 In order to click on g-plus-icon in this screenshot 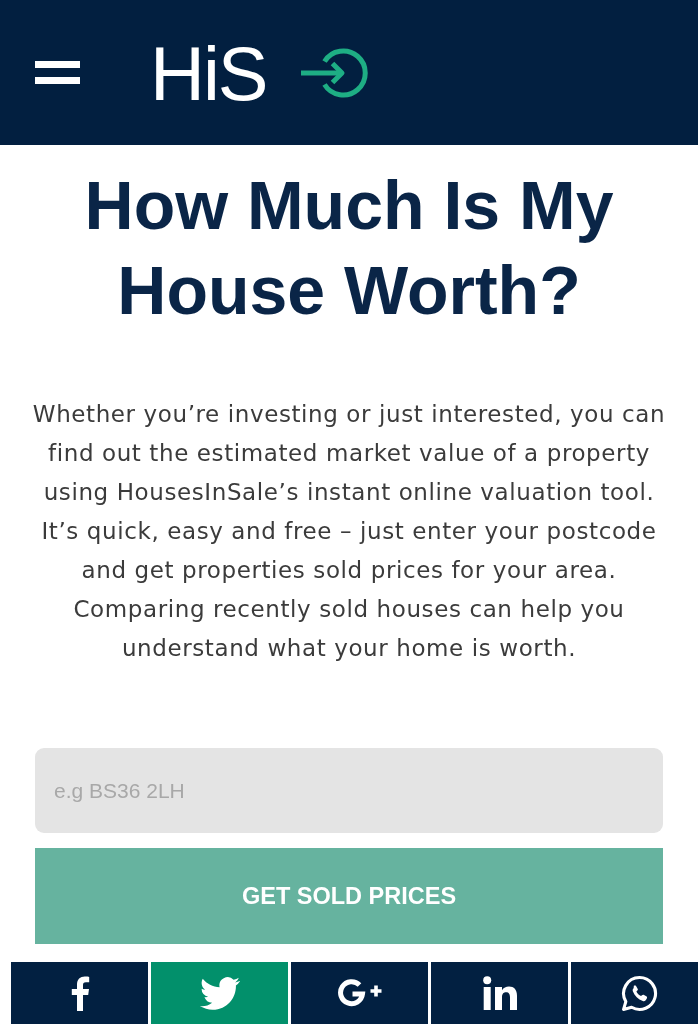, I will do `click(359, 993)`.